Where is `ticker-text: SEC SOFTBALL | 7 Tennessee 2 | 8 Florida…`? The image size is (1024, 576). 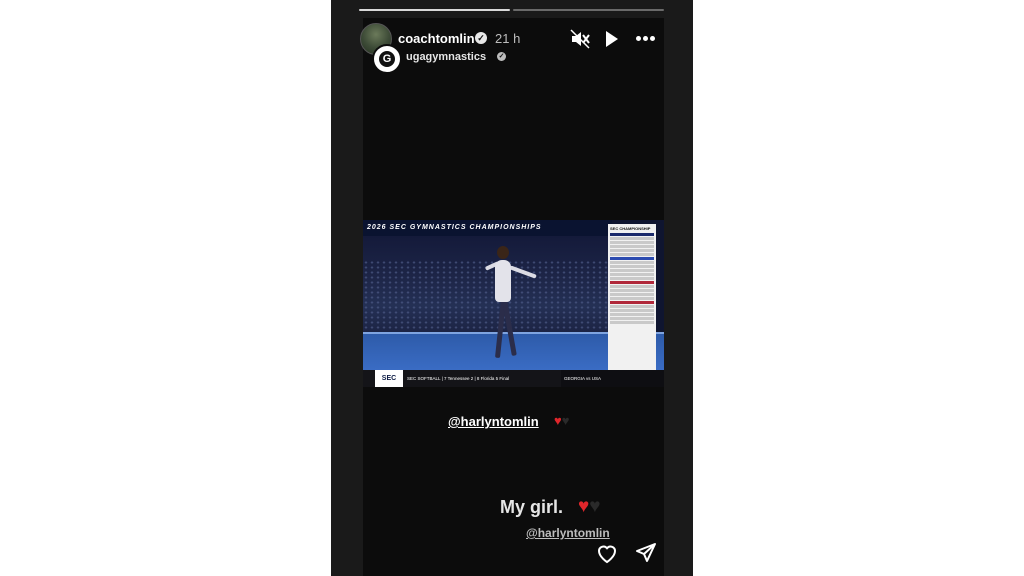 ticker-text: SEC SOFTBALL | 7 Tennessee 2 | 8 Florida… is located at coordinates (458, 378).